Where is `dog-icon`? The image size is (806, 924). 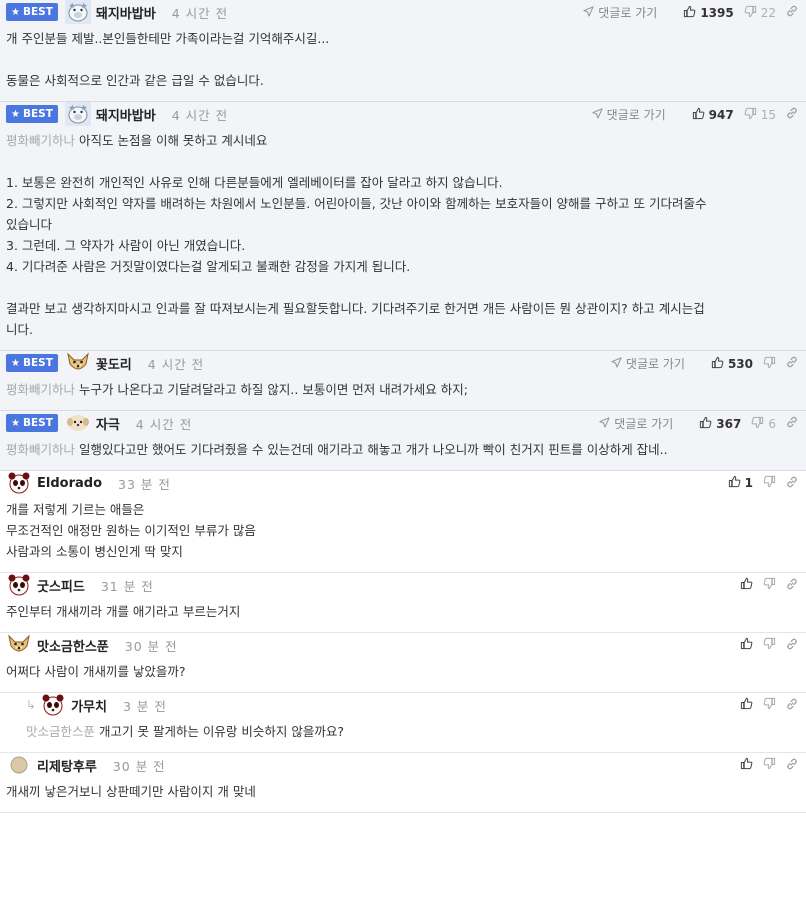 dog-icon is located at coordinates (78, 363).